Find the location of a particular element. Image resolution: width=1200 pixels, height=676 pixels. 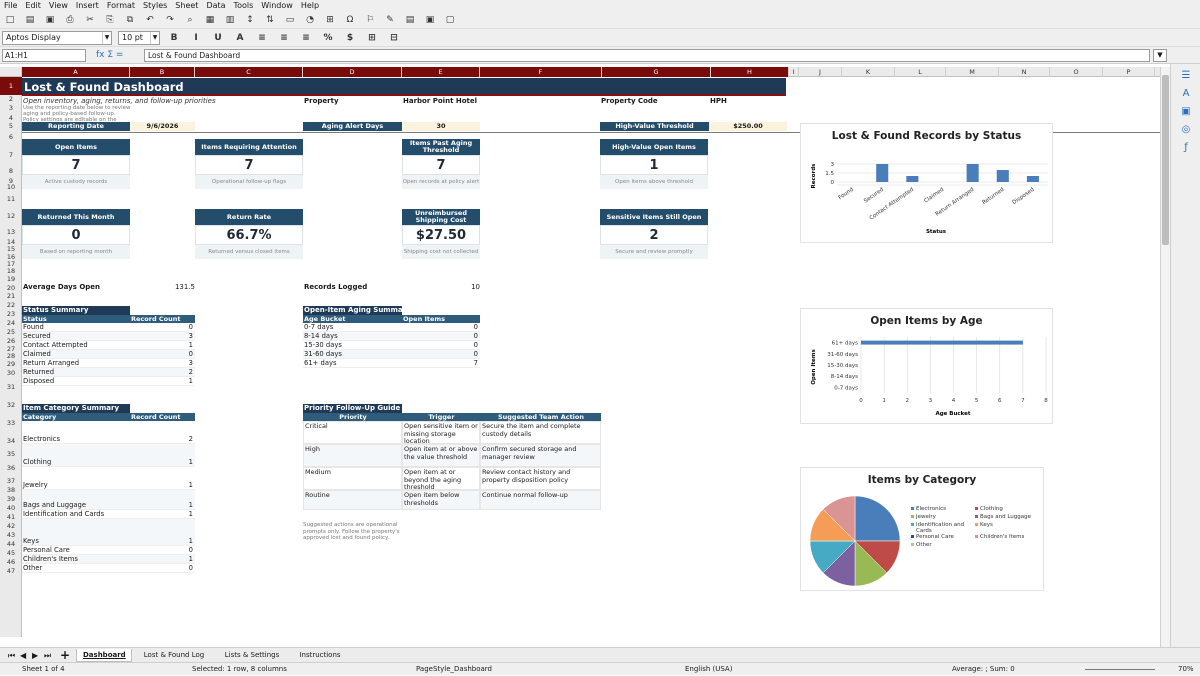

row-header-18: 18 is located at coordinates (11, 271).